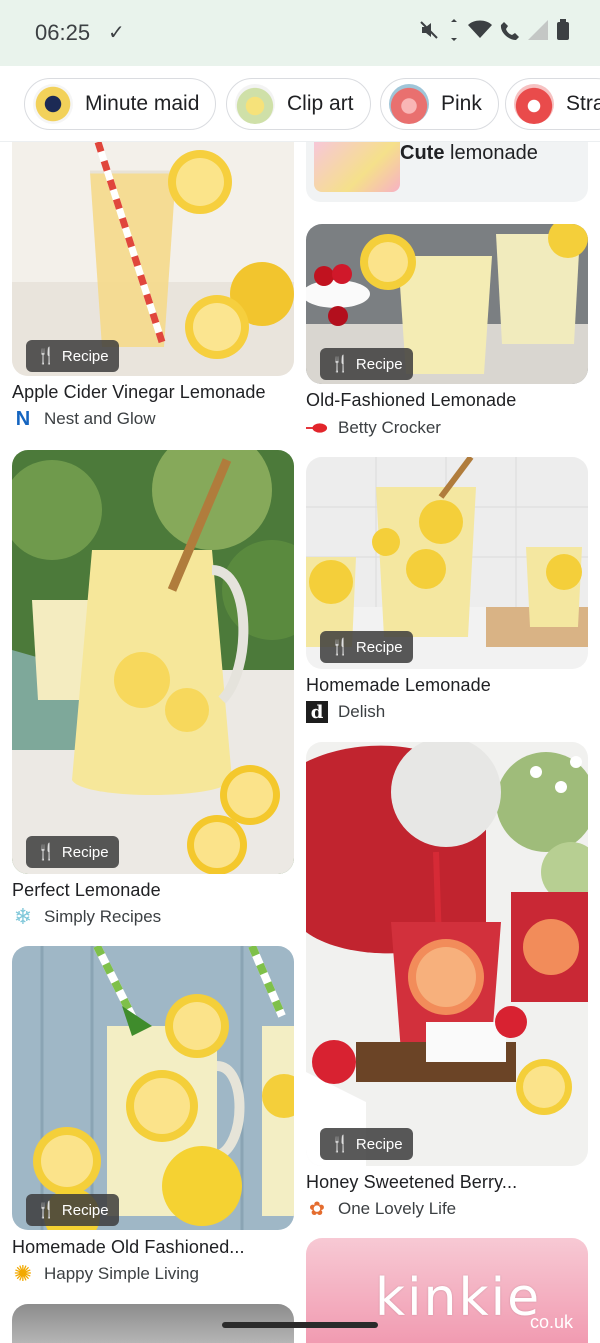  Describe the element at coordinates (121, 1273) in the screenshot. I see `source-name: Happy Simple Living` at that location.